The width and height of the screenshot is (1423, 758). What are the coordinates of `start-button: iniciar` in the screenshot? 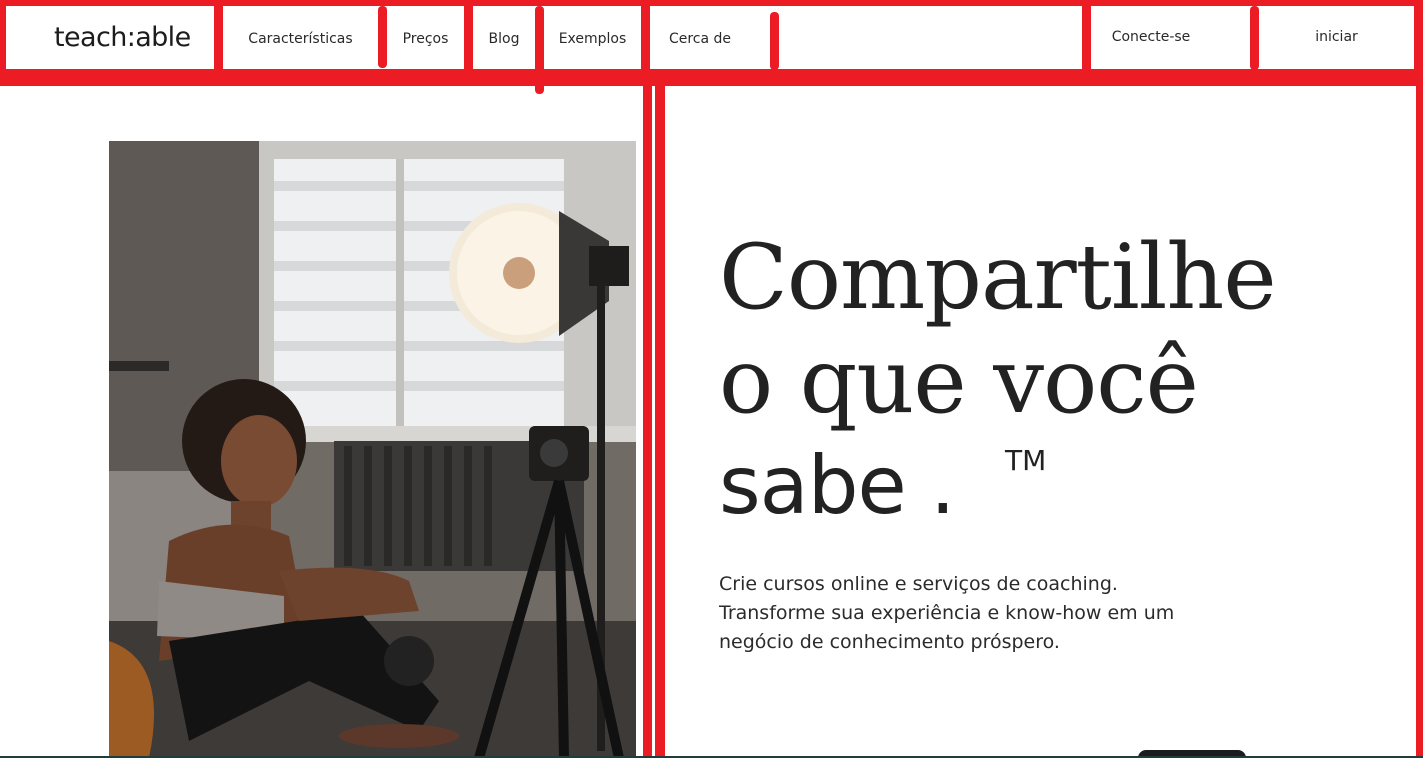 It's located at (1336, 37).